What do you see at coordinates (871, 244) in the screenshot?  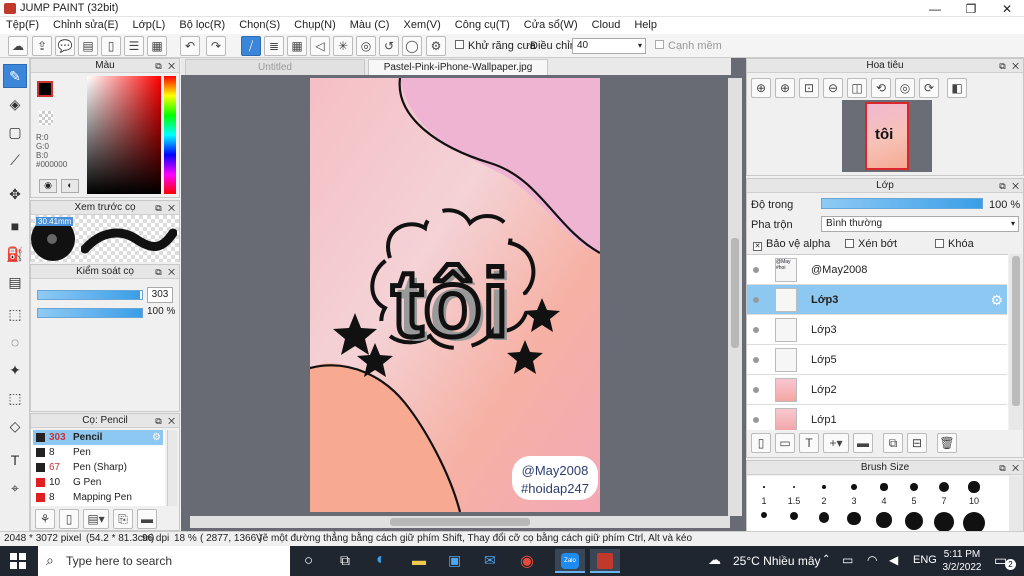 I see `clip-checkbox: Xén bớt` at bounding box center [871, 244].